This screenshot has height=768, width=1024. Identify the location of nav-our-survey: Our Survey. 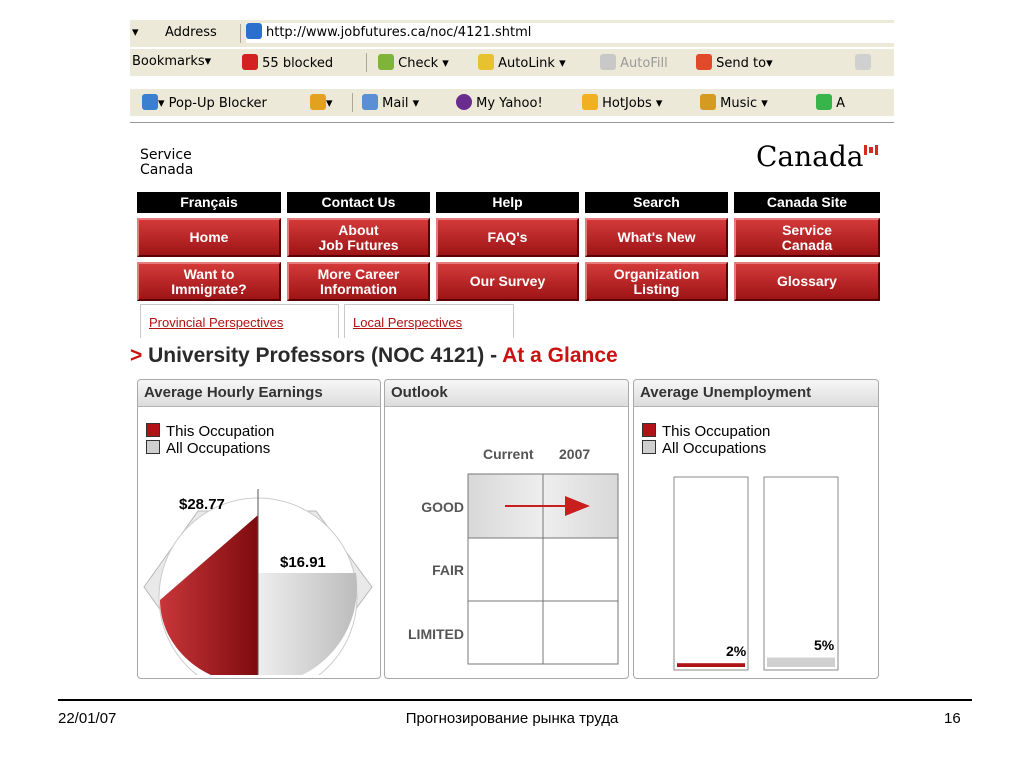
(507, 281).